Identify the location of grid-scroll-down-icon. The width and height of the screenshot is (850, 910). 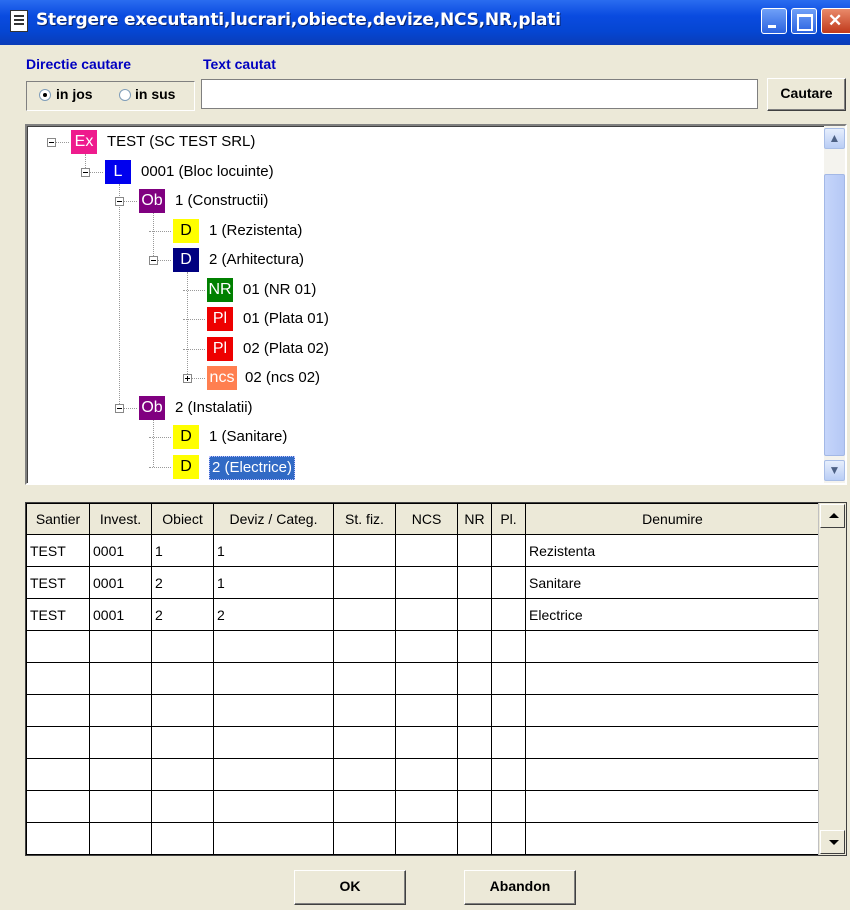
(832, 842).